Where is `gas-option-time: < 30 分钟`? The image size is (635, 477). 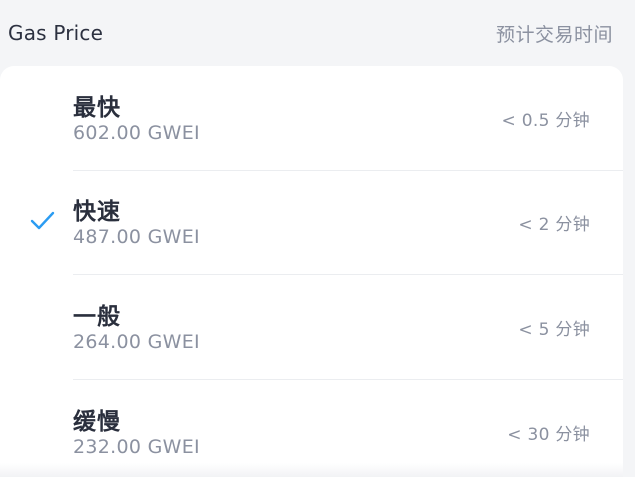 gas-option-time: < 30 分钟 is located at coordinates (548, 435).